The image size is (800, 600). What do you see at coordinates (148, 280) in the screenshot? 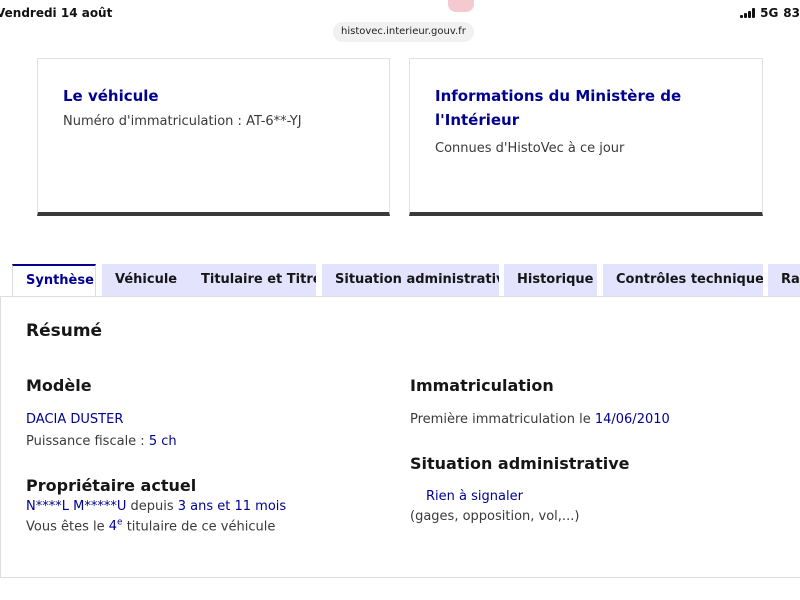
I see `tab-vehicule: Véhicule` at bounding box center [148, 280].